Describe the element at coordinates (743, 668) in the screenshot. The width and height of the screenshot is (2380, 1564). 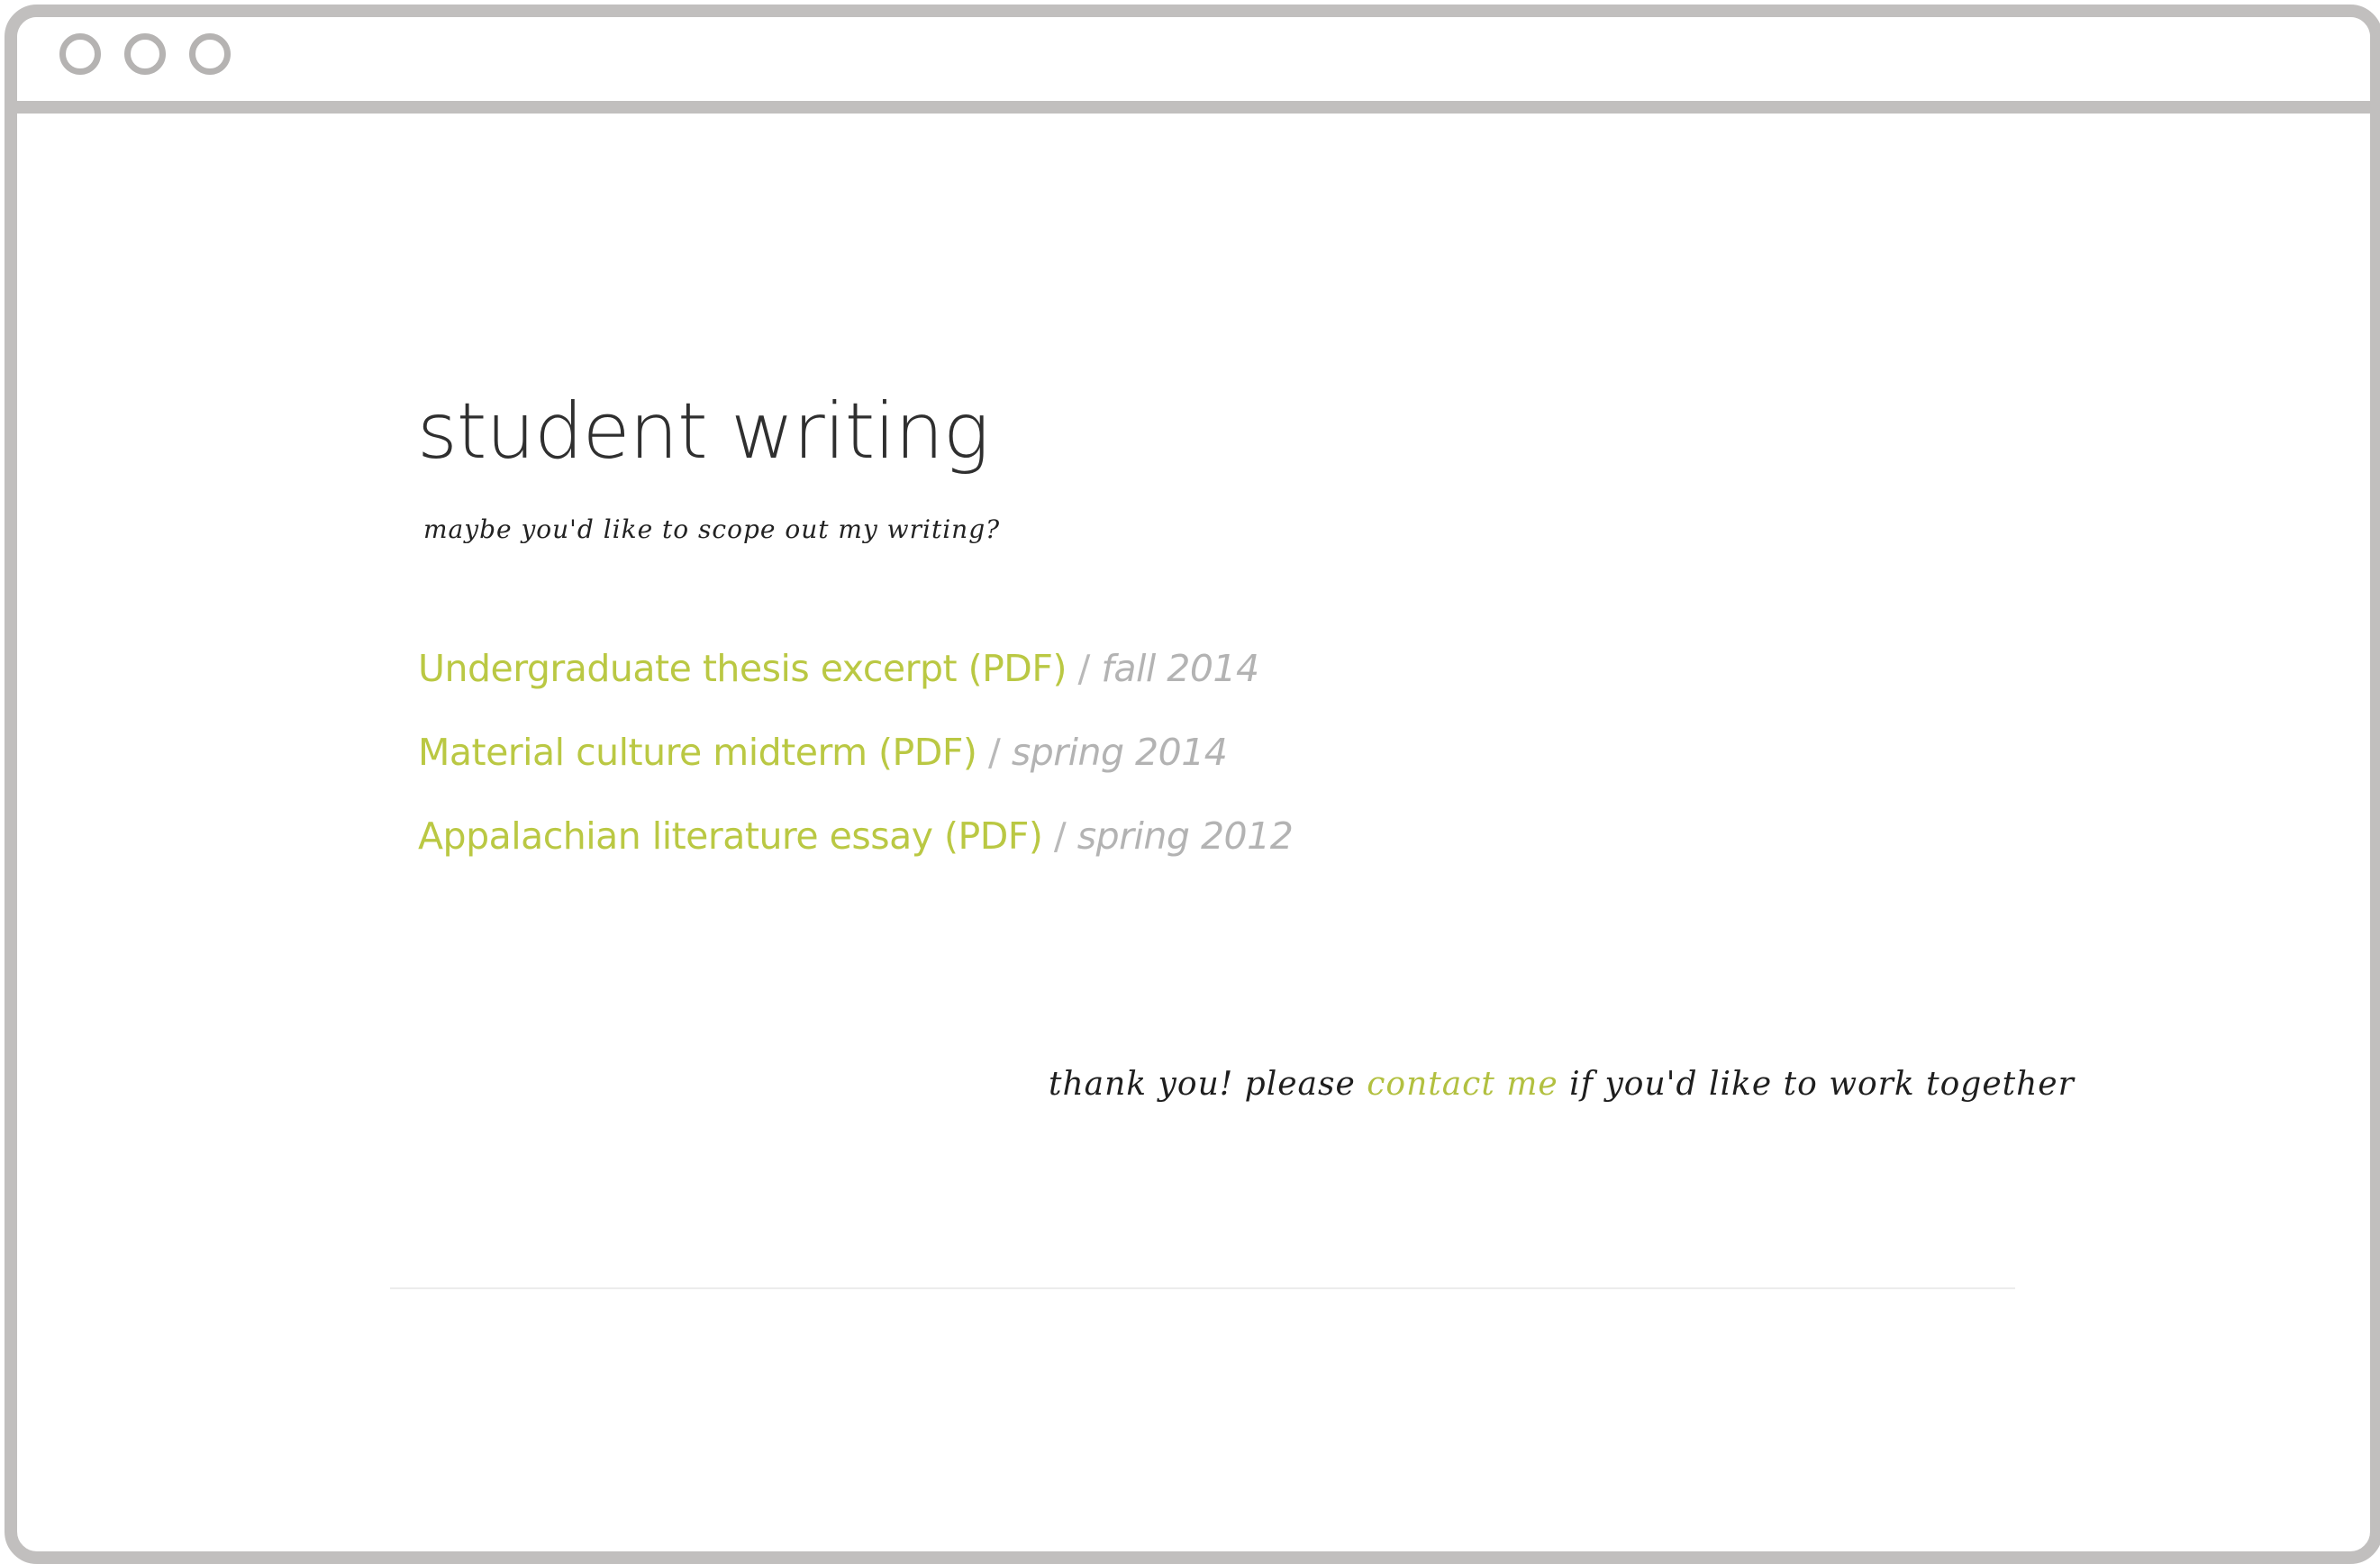
I see `thesis-excerpt-link: Undergraduate thesis excerpt (PDF)` at that location.